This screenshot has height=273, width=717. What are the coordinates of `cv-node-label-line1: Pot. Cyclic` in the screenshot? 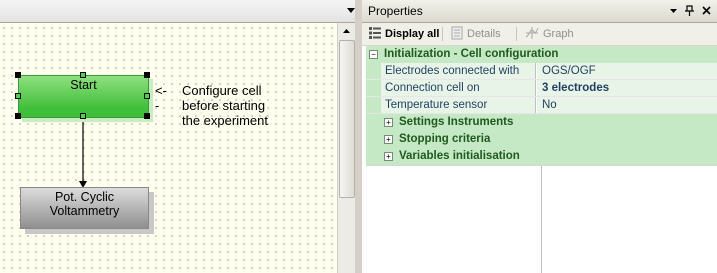 It's located at (84, 197).